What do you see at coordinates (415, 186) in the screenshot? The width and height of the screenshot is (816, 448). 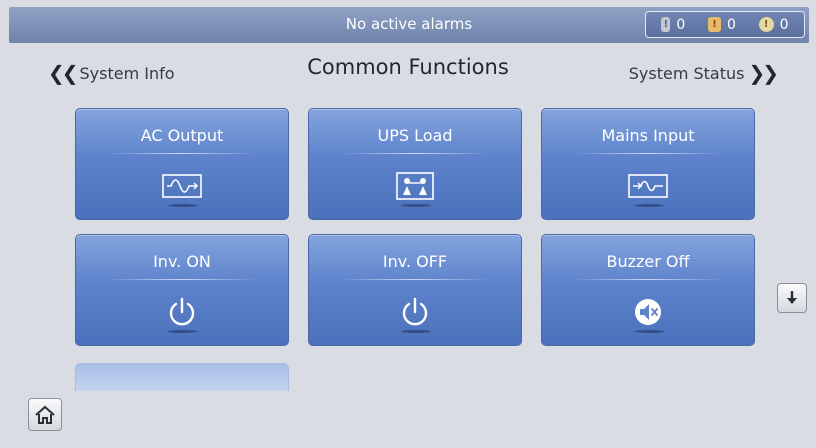 I see `ups-load-icon` at bounding box center [415, 186].